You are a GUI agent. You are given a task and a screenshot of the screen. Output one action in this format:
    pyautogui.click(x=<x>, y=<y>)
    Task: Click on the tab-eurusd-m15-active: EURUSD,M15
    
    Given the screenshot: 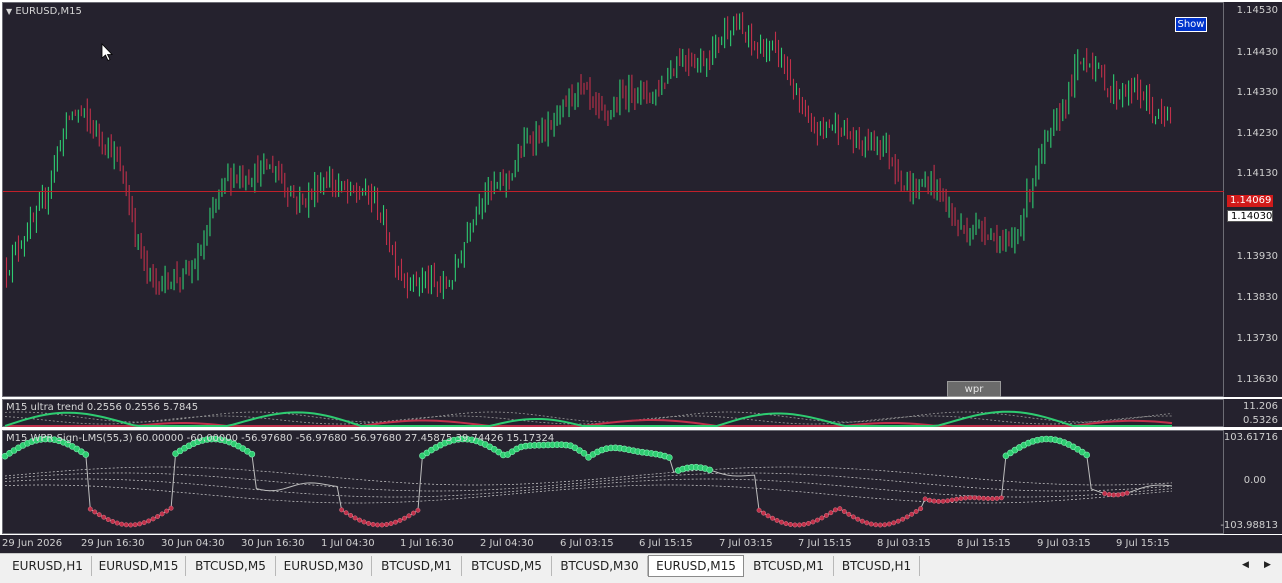 What is the action you would take?
    pyautogui.click(x=696, y=566)
    